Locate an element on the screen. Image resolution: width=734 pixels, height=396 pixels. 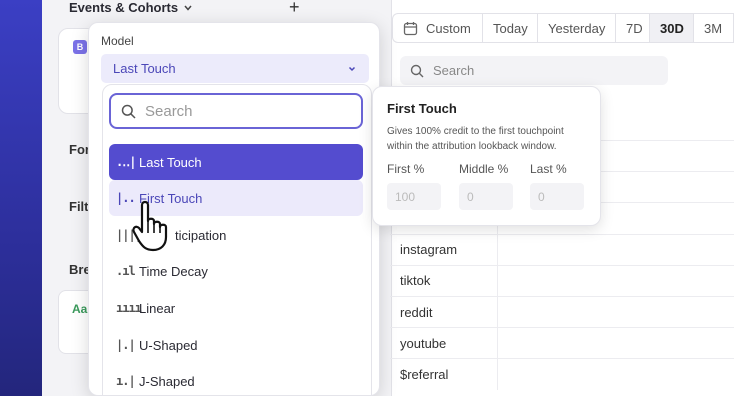
custom-date-button: Custom is located at coordinates (438, 28).